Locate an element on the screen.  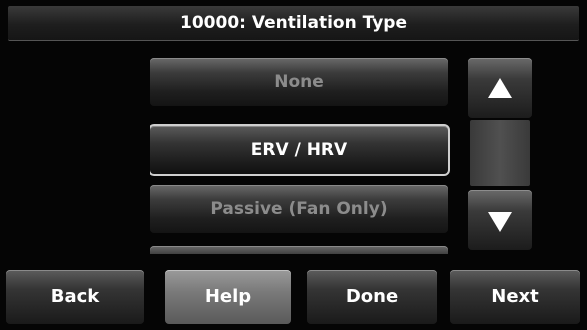
done-button: Done is located at coordinates (372, 297).